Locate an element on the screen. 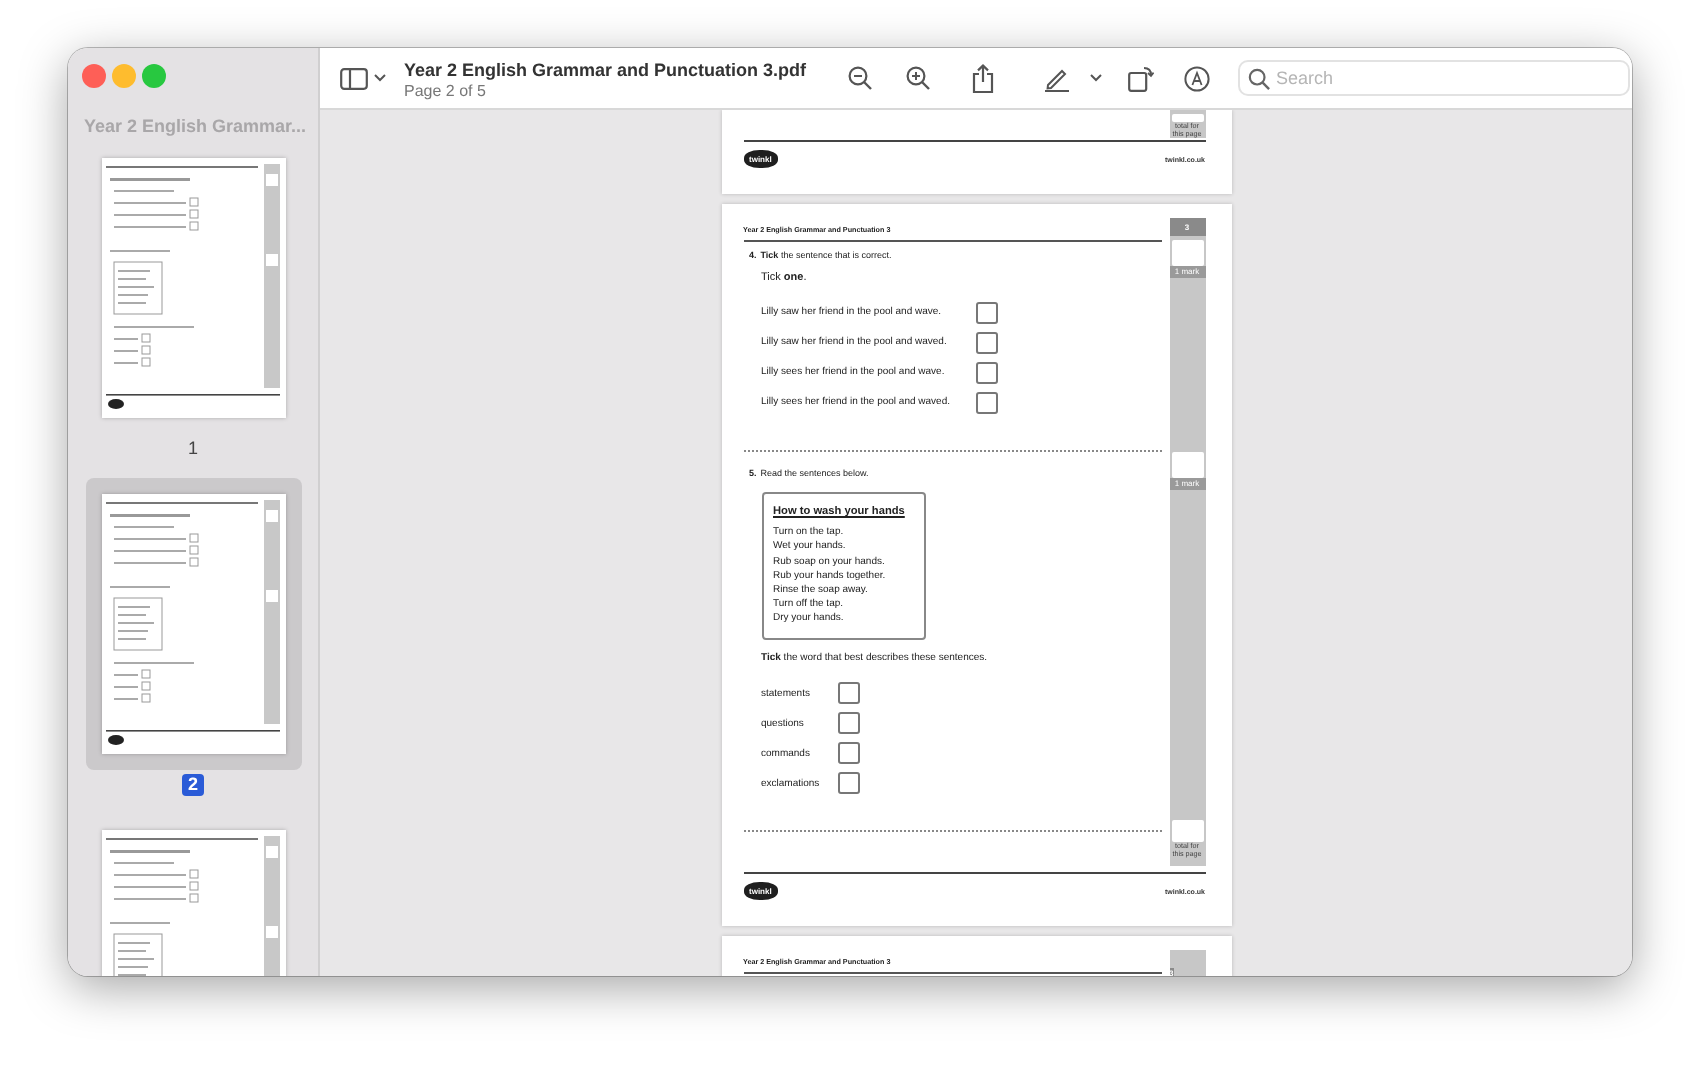 This screenshot has width=1700, height=1066. zoom-in-icon is located at coordinates (918, 78).